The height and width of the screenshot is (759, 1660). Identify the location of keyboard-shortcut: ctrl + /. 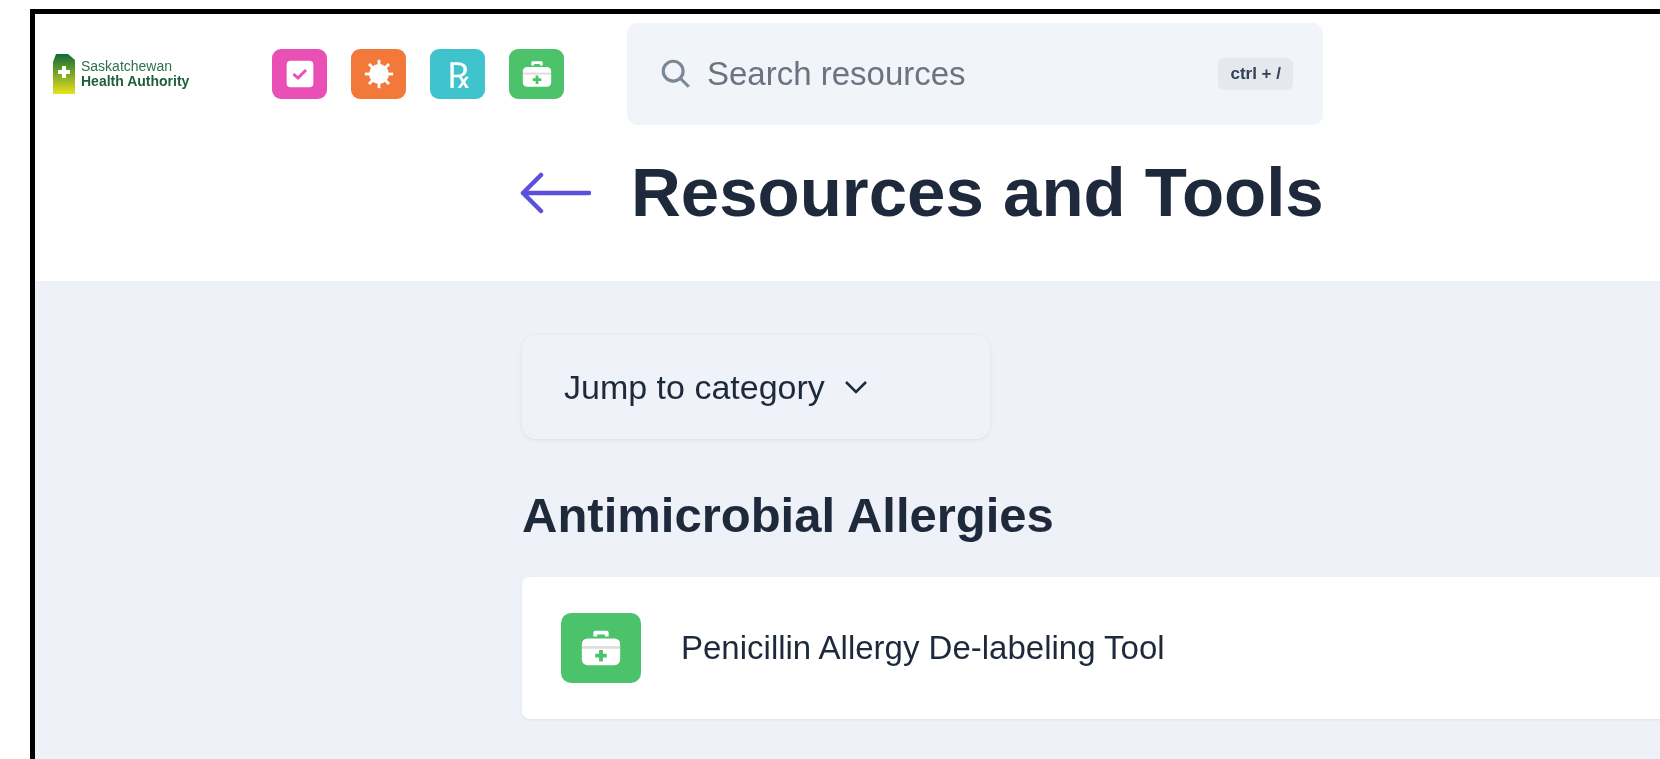
(1255, 74).